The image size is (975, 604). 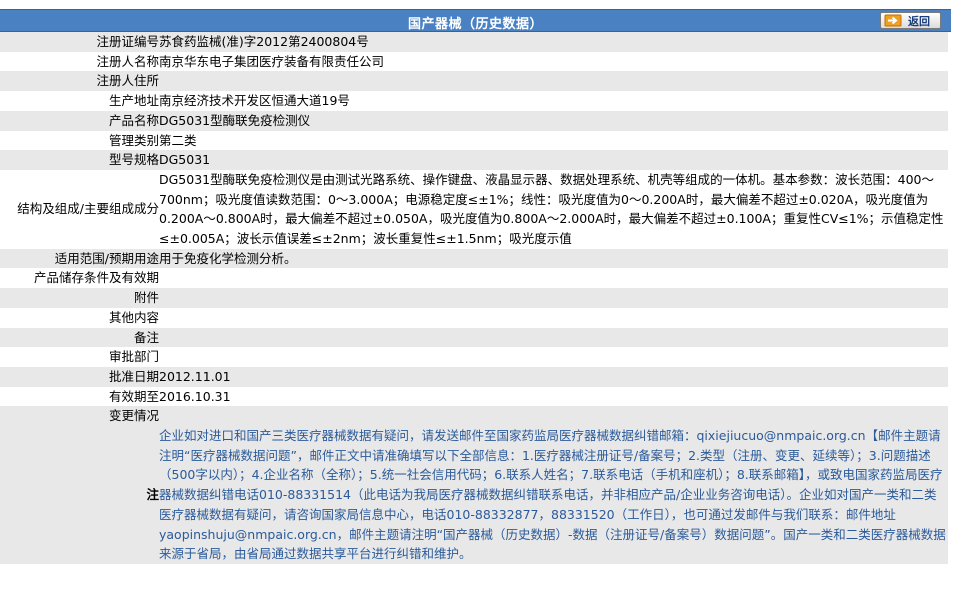 I want to click on table-row: 注册人住所, so click(x=474, y=81).